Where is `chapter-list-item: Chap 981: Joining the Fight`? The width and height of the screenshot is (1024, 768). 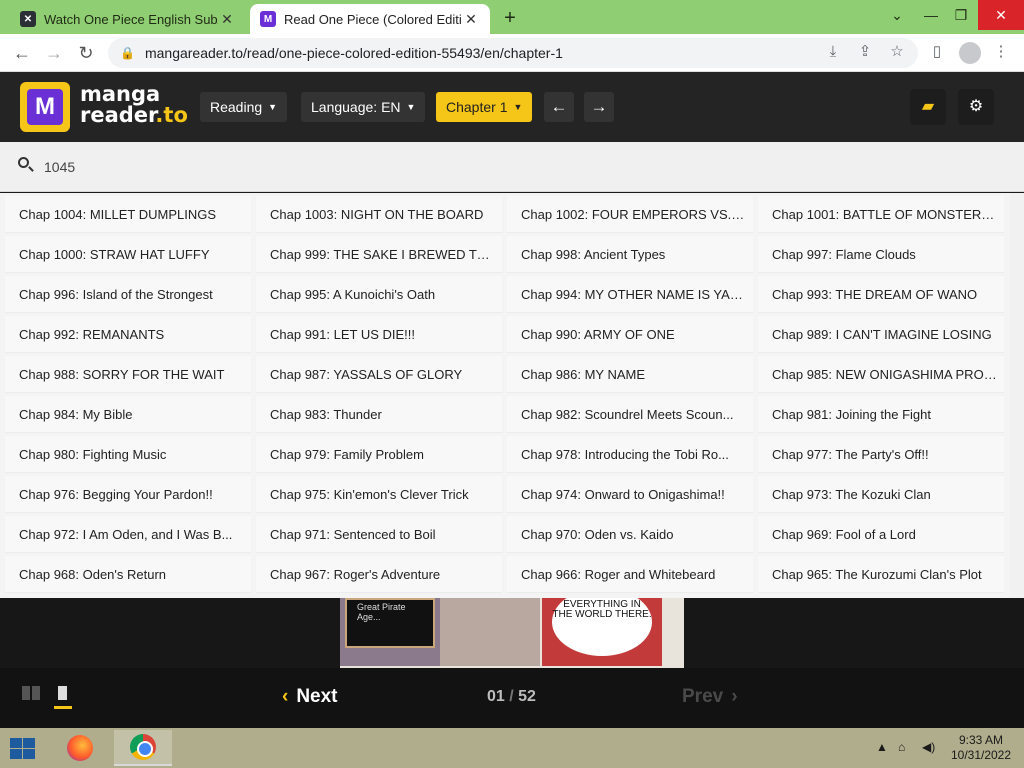 chapter-list-item: Chap 981: Joining the Fight is located at coordinates (881, 414).